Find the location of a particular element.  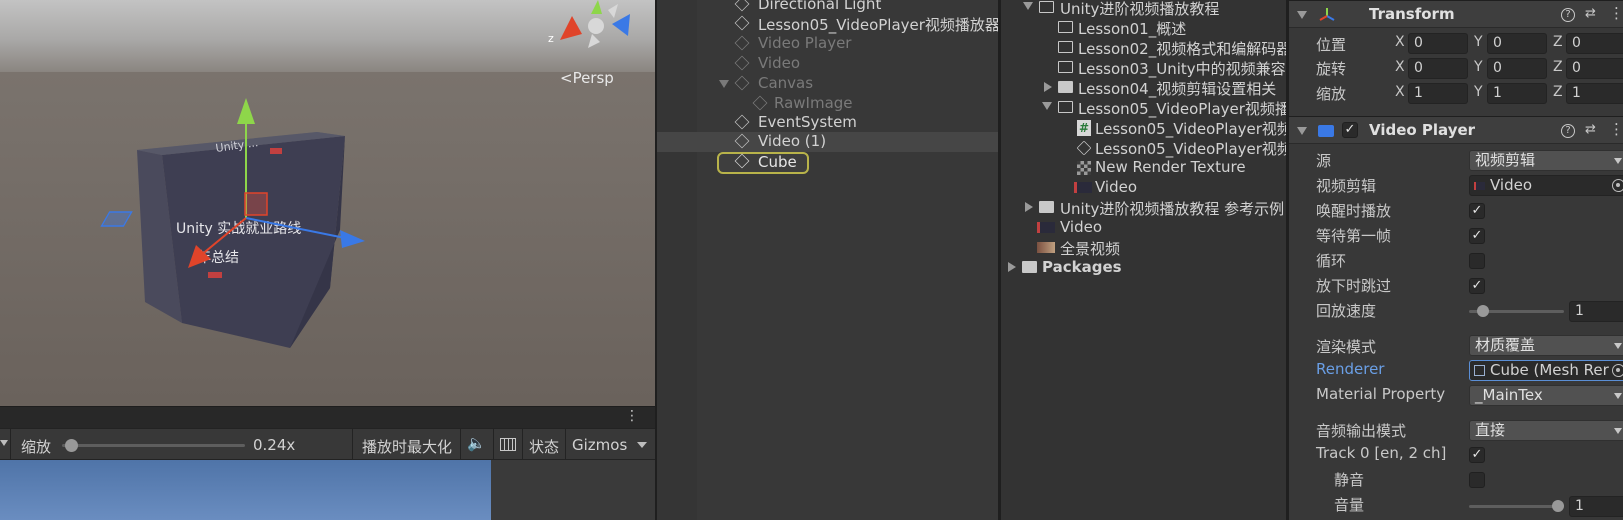

caret-down-icon is located at coordinates (1618, 161).